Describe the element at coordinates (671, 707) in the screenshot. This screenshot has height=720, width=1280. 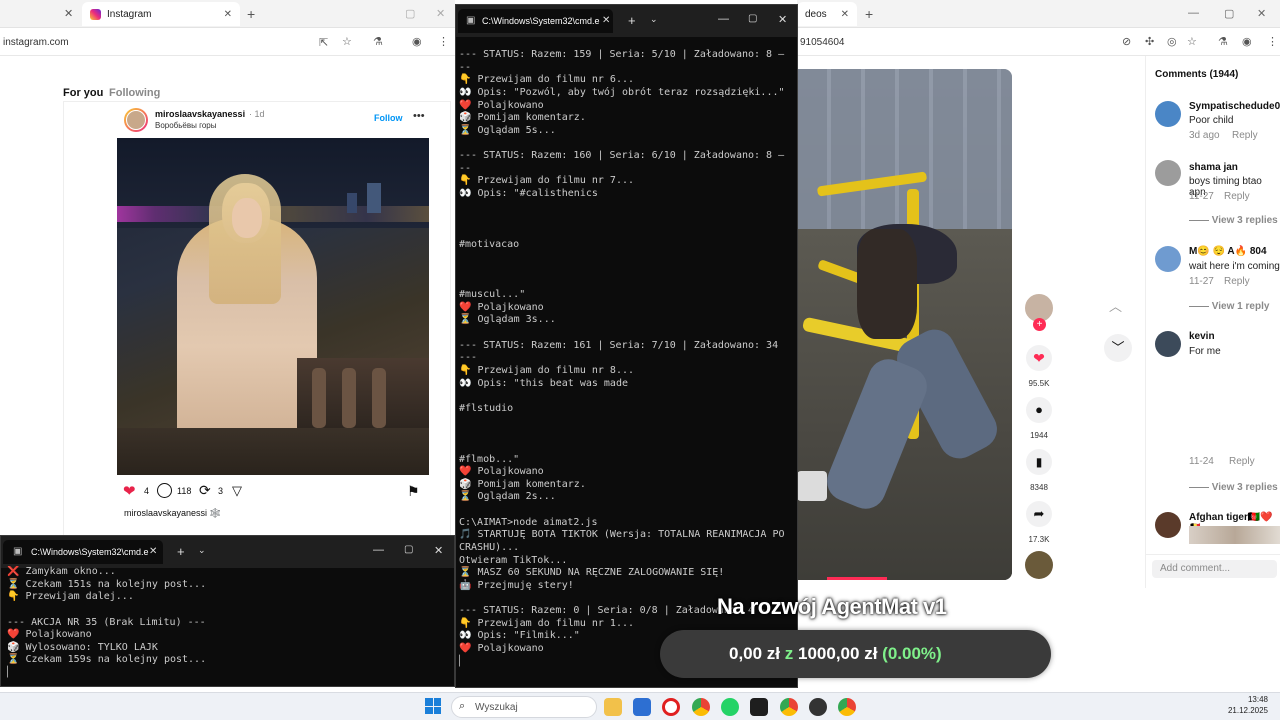
I see `opera-icon` at that location.